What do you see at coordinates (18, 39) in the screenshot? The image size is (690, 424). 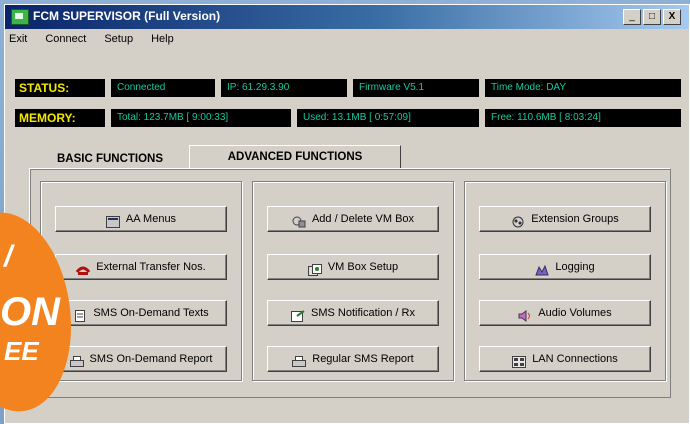 I see `menu-exit: Exit` at bounding box center [18, 39].